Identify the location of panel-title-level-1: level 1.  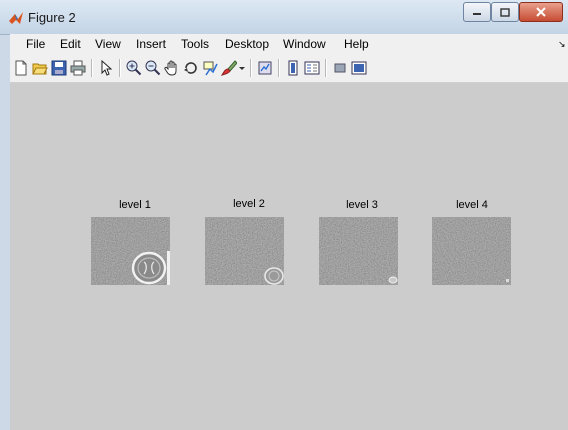
(135, 205).